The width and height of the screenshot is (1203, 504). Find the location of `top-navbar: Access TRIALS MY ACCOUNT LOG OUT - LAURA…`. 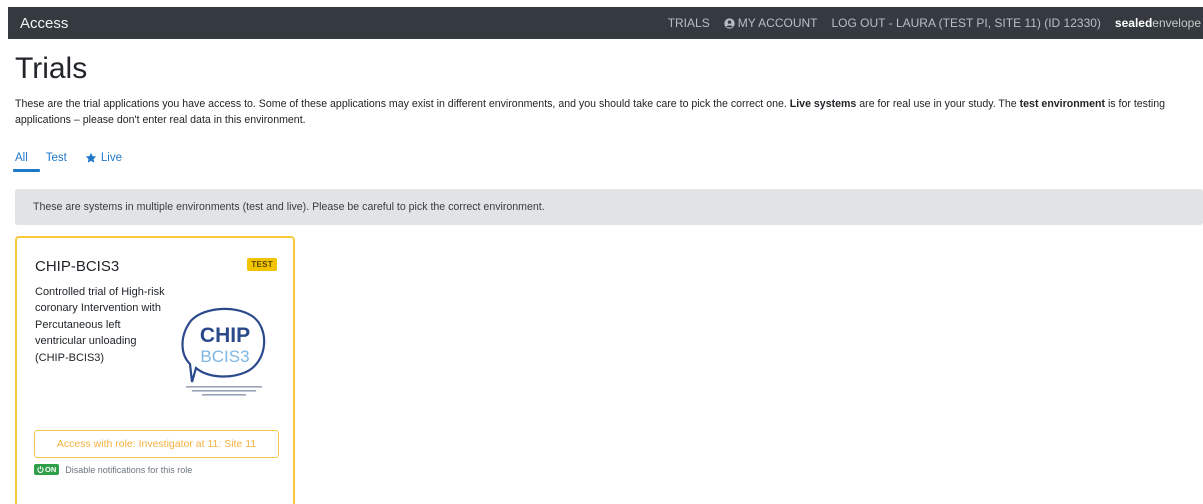

top-navbar: Access TRIALS MY ACCOUNT LOG OUT - LAURA… is located at coordinates (605, 23).